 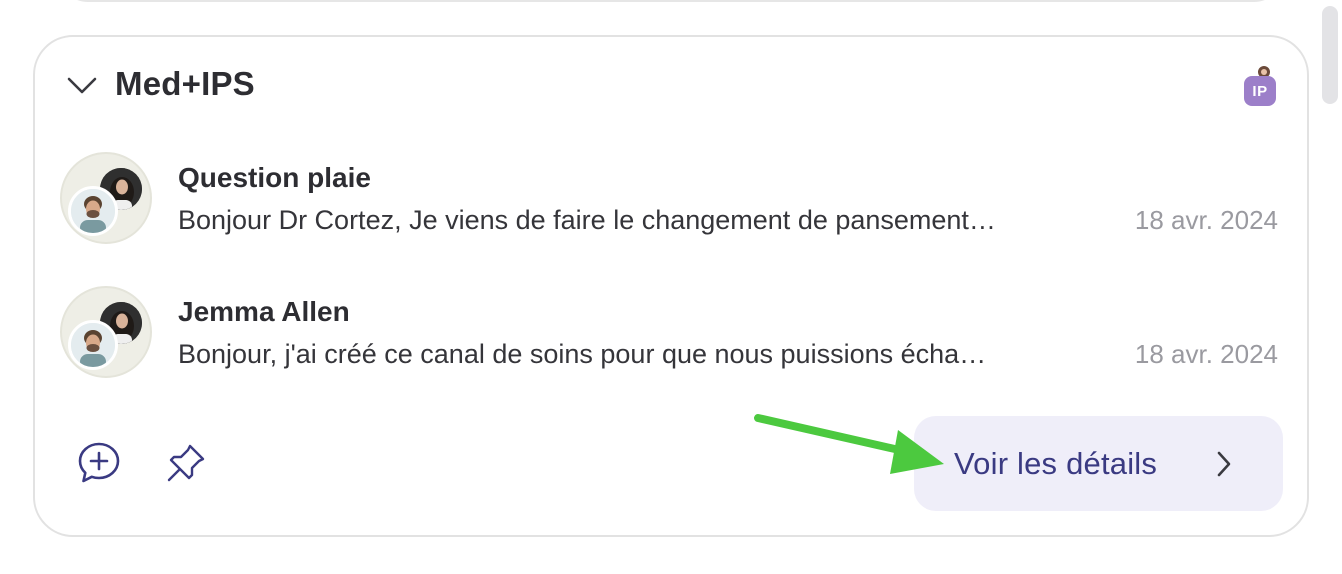 What do you see at coordinates (264, 311) in the screenshot?
I see `conversation-title: Jemma Allen` at bounding box center [264, 311].